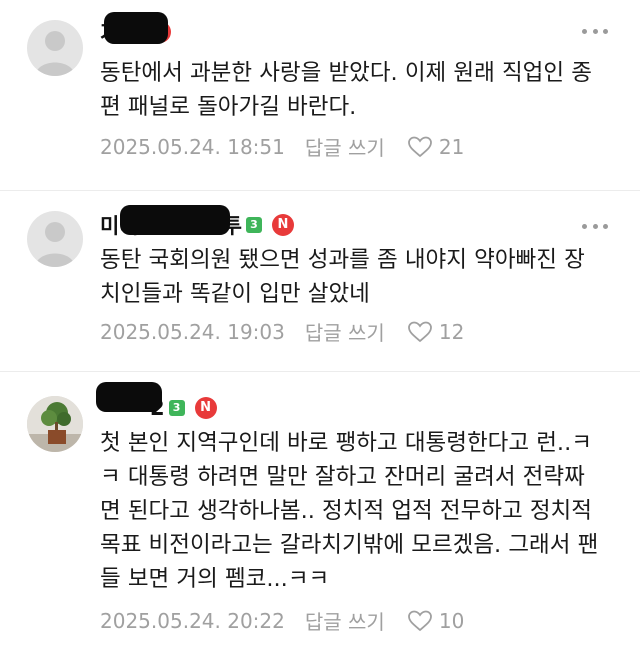  What do you see at coordinates (192, 331) in the screenshot?
I see `comment-date: 2025.05.24. 19:03` at bounding box center [192, 331].